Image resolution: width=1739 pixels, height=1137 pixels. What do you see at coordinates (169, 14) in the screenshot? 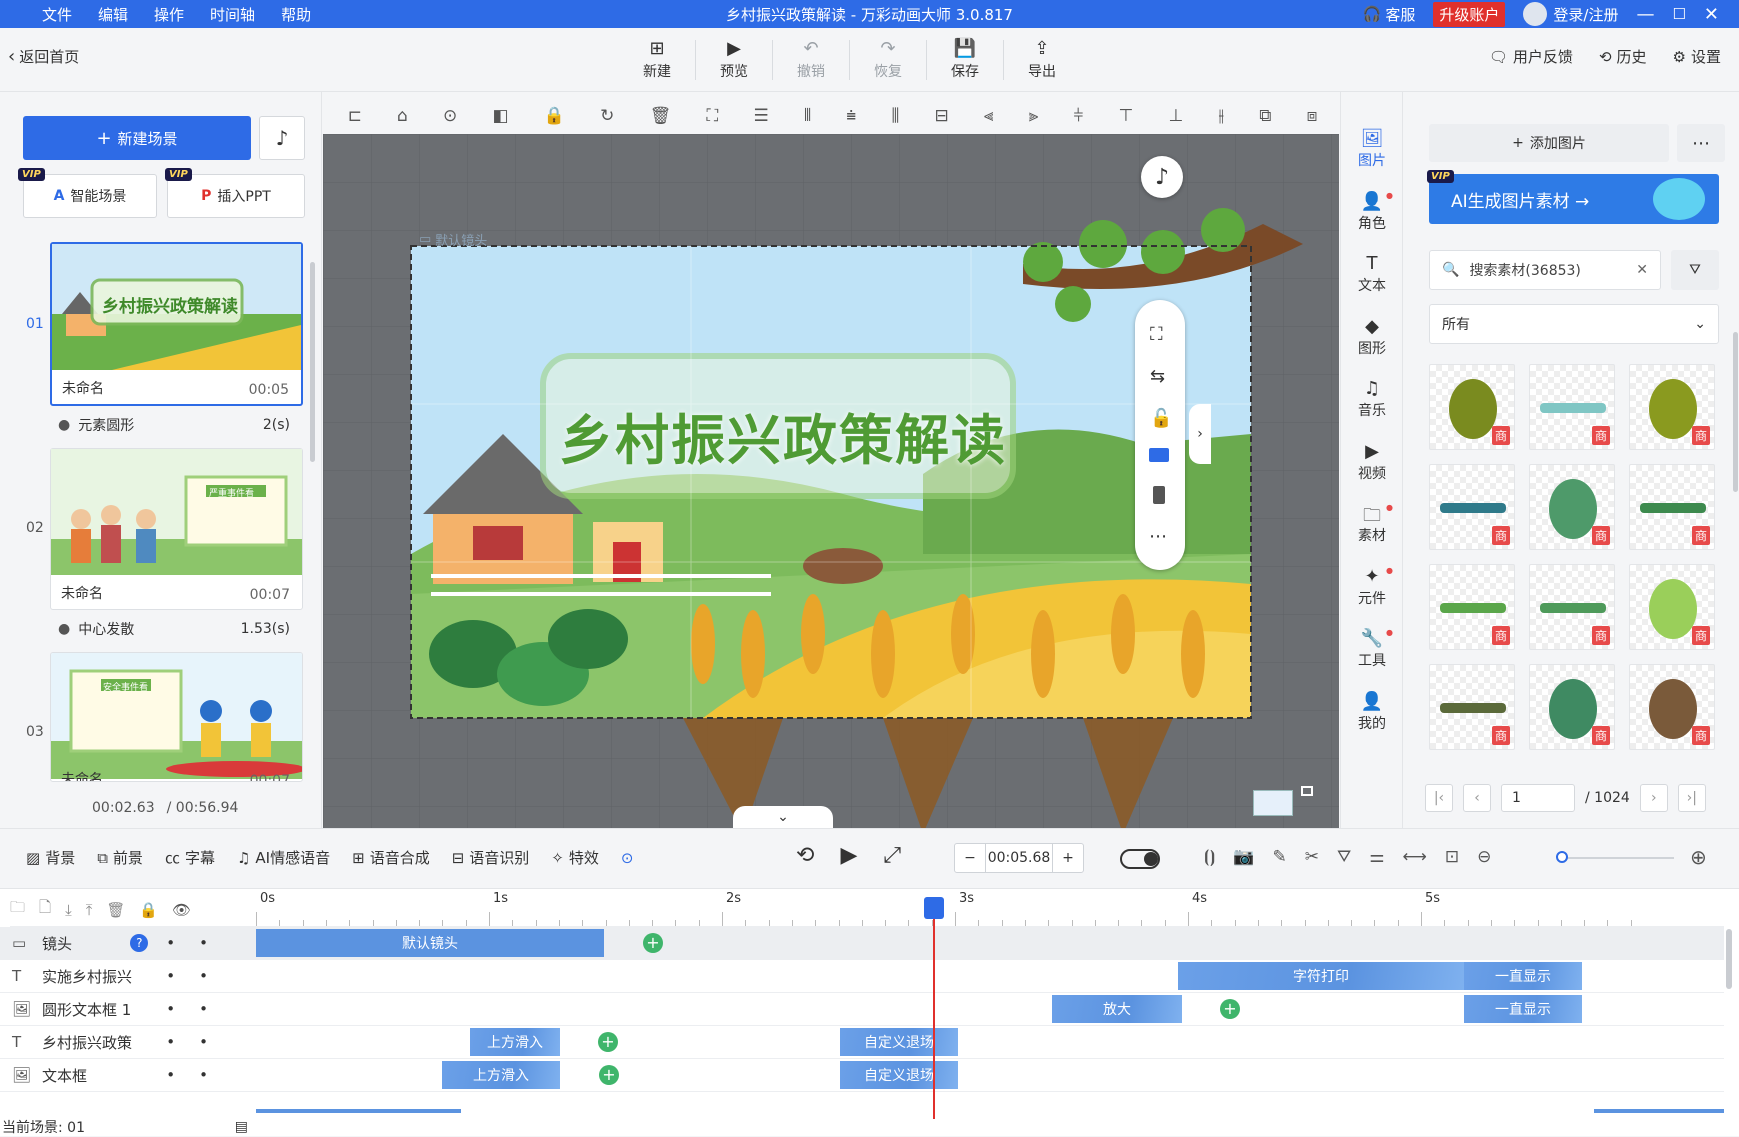
I see `menu-operate: 操作` at bounding box center [169, 14].